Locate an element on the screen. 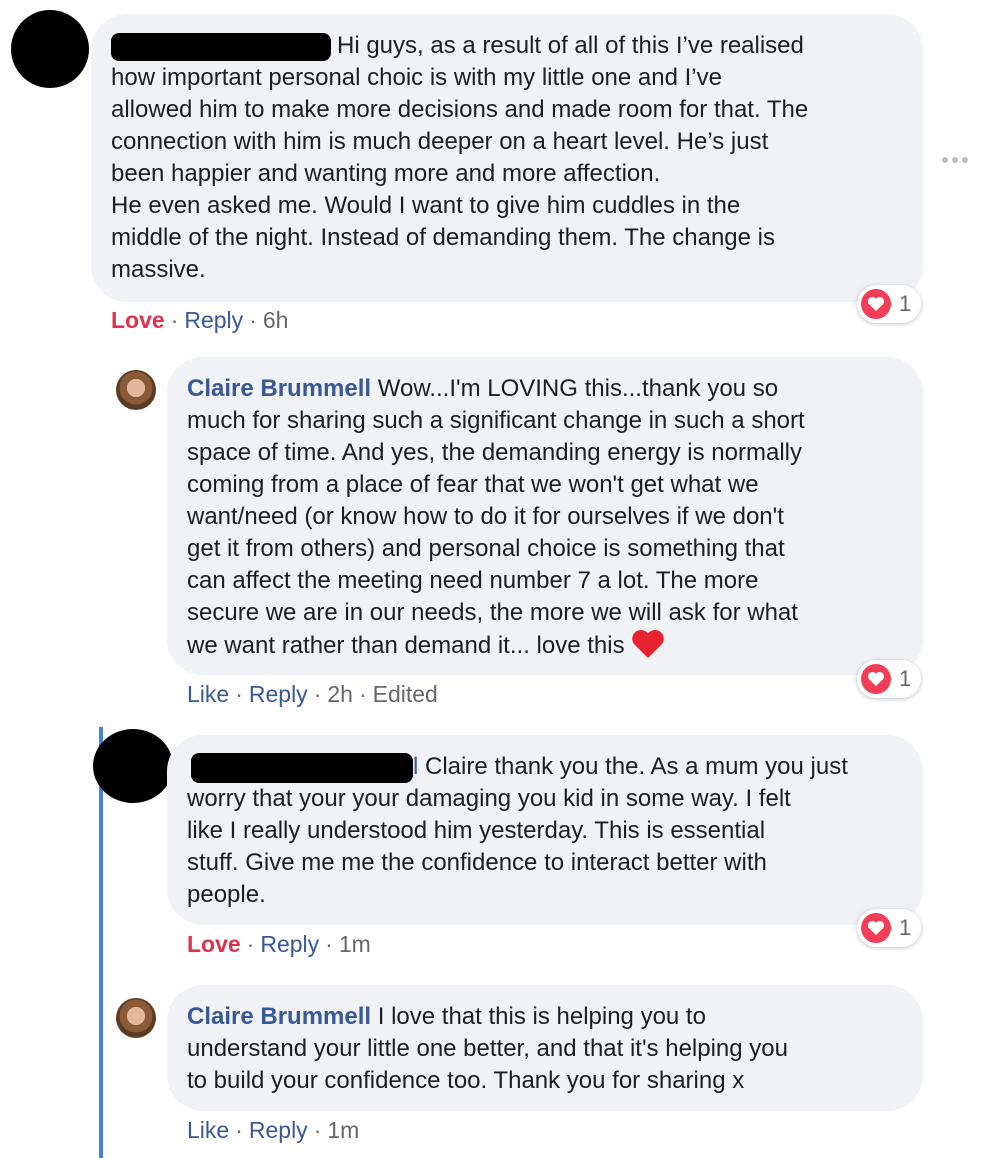 This screenshot has width=981, height=1158. edited-label: Edited is located at coordinates (405, 694).